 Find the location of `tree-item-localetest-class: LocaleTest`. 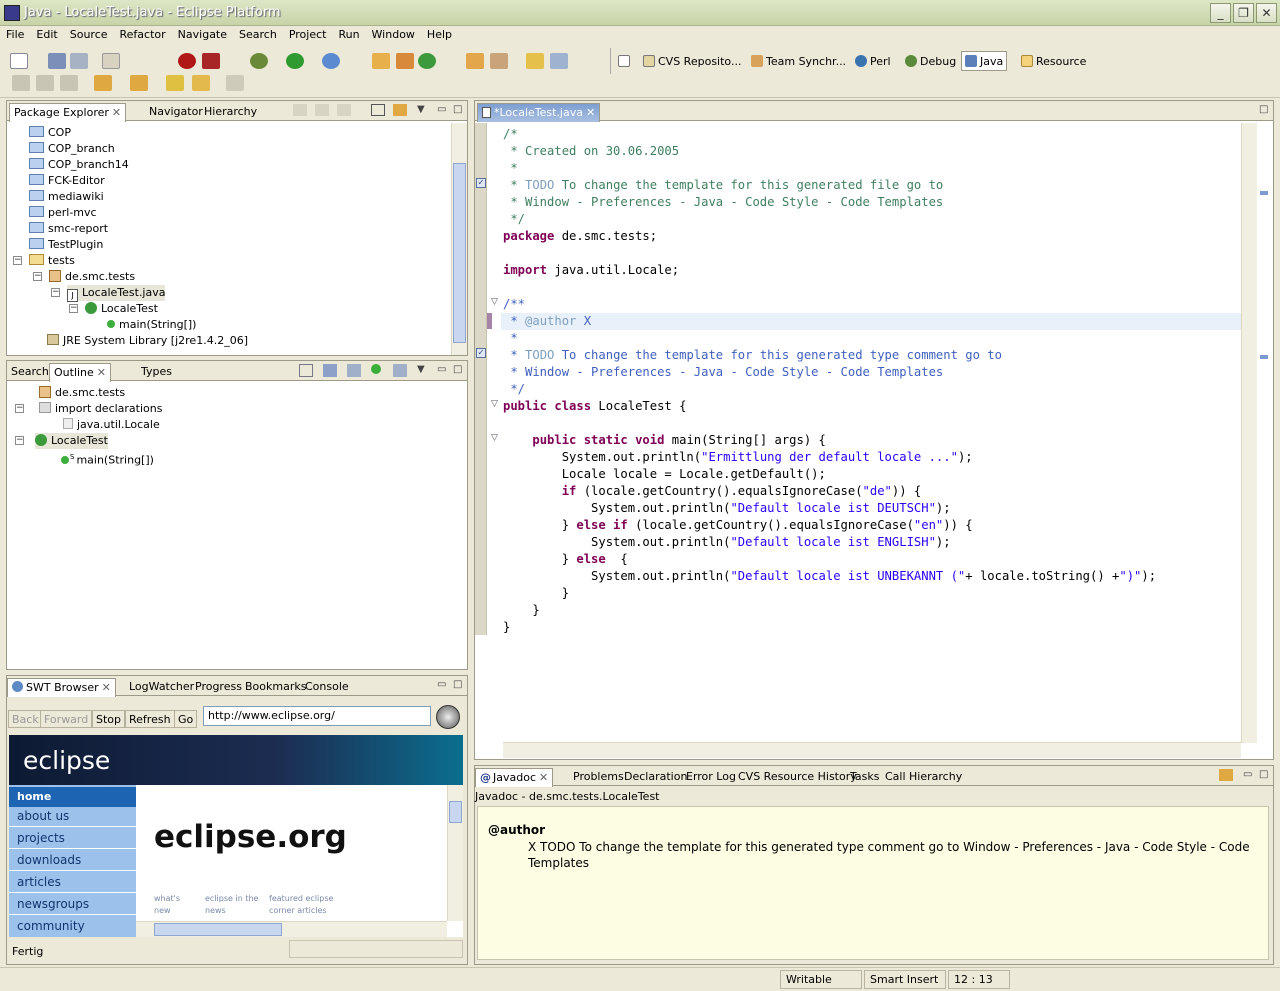

tree-item-localetest-class: LocaleTest is located at coordinates (121, 309).